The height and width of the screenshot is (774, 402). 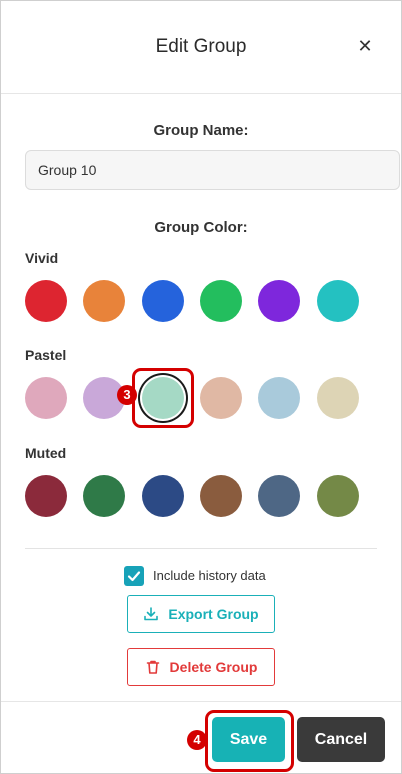 I want to click on dialog-header: Edit Group ✕, so click(x=201, y=47).